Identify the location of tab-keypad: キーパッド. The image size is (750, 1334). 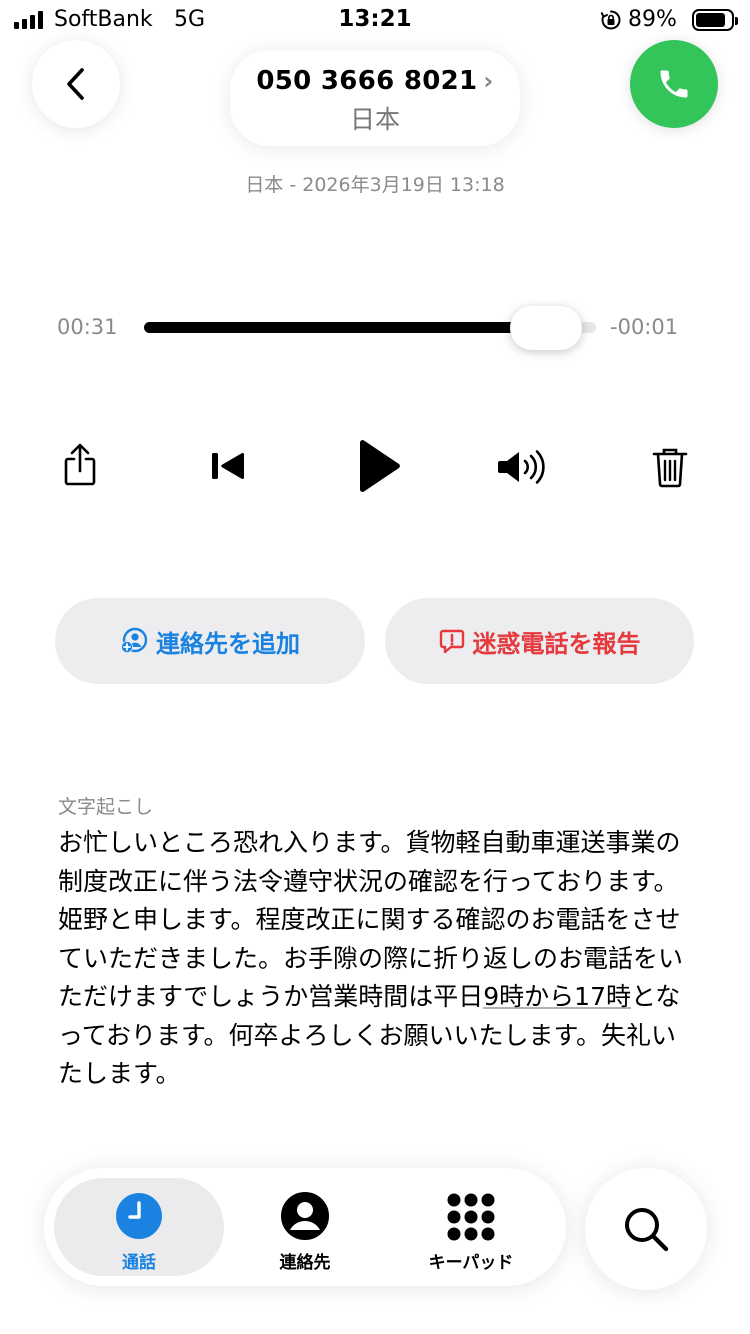
(471, 1227).